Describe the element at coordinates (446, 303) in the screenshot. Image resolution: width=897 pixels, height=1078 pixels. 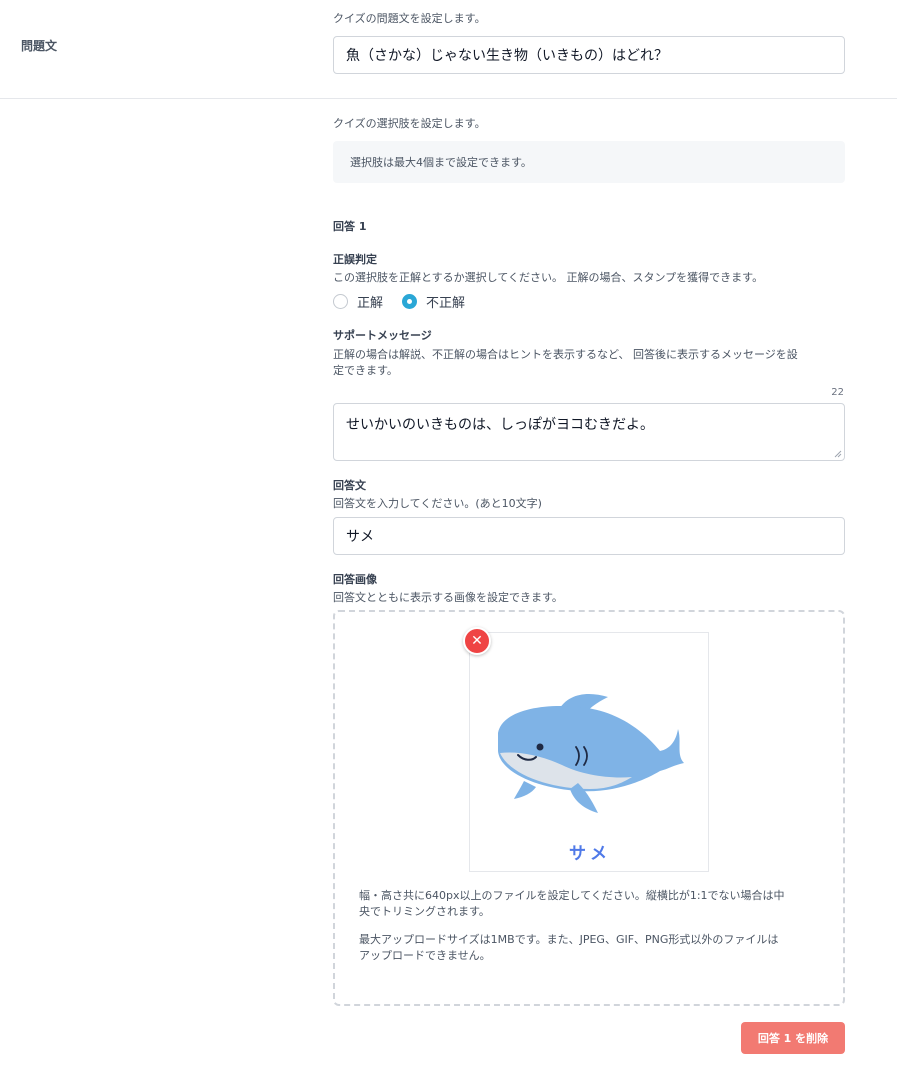
I see `radio-incorrect-label: 不正解` at that location.